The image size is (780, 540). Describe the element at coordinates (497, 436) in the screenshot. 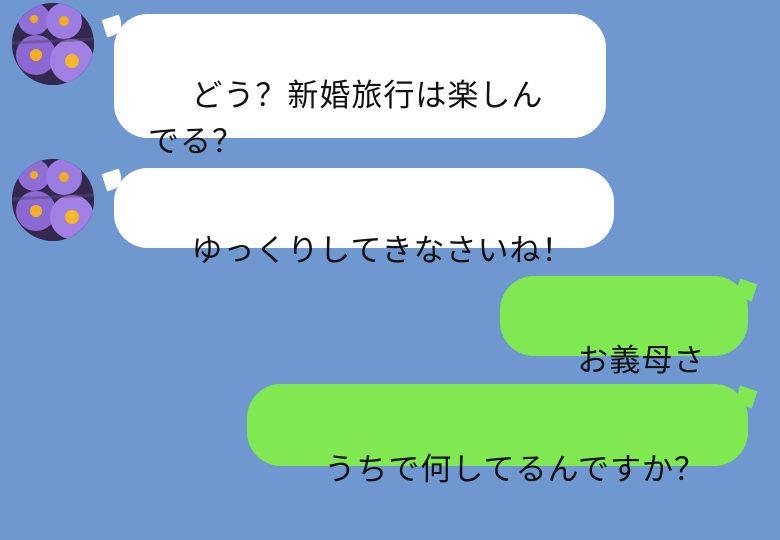

I see `outgoing-message-bubble: うちで何してるんですか？` at that location.